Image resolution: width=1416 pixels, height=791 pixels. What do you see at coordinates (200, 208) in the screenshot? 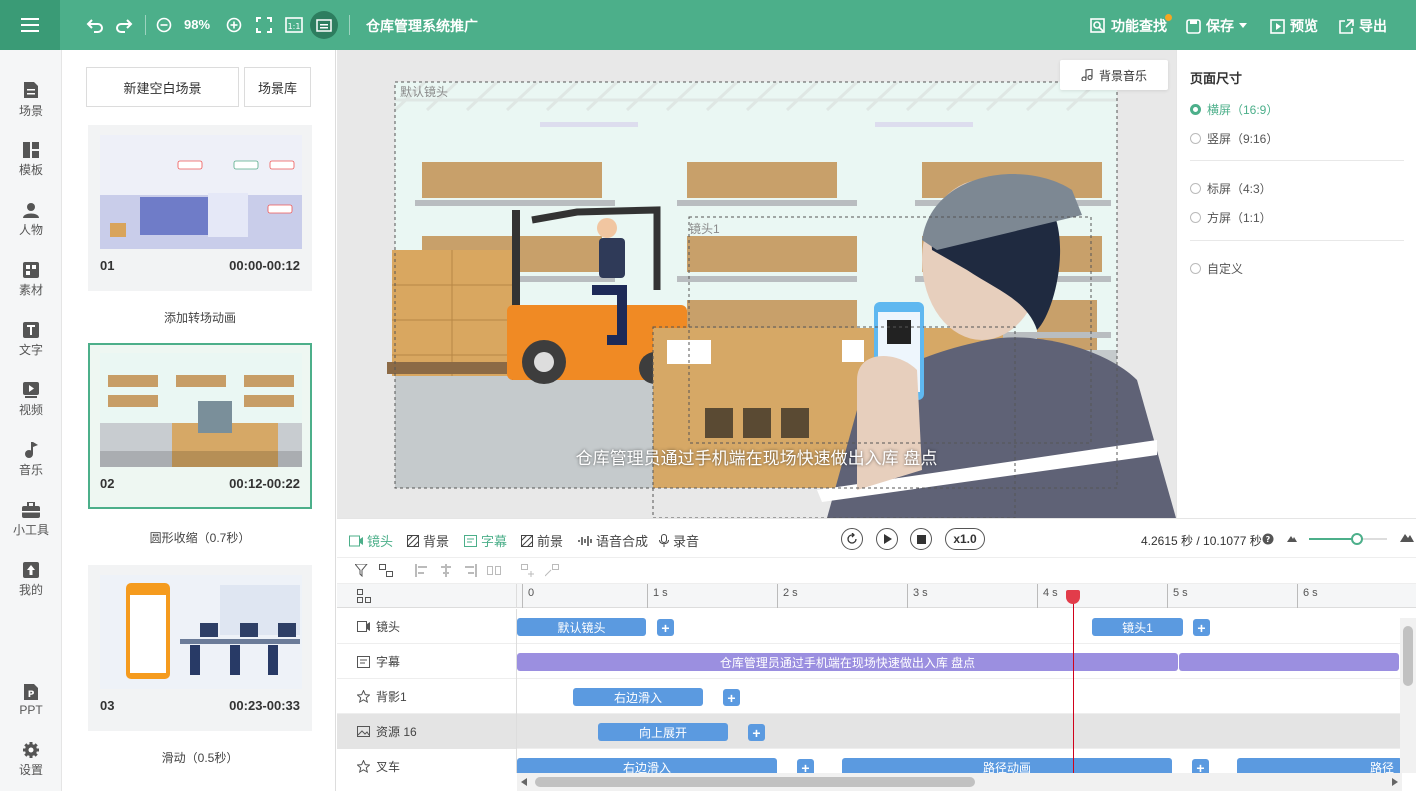
I see `scene-card-01: 01 00:00-00:12` at bounding box center [200, 208].